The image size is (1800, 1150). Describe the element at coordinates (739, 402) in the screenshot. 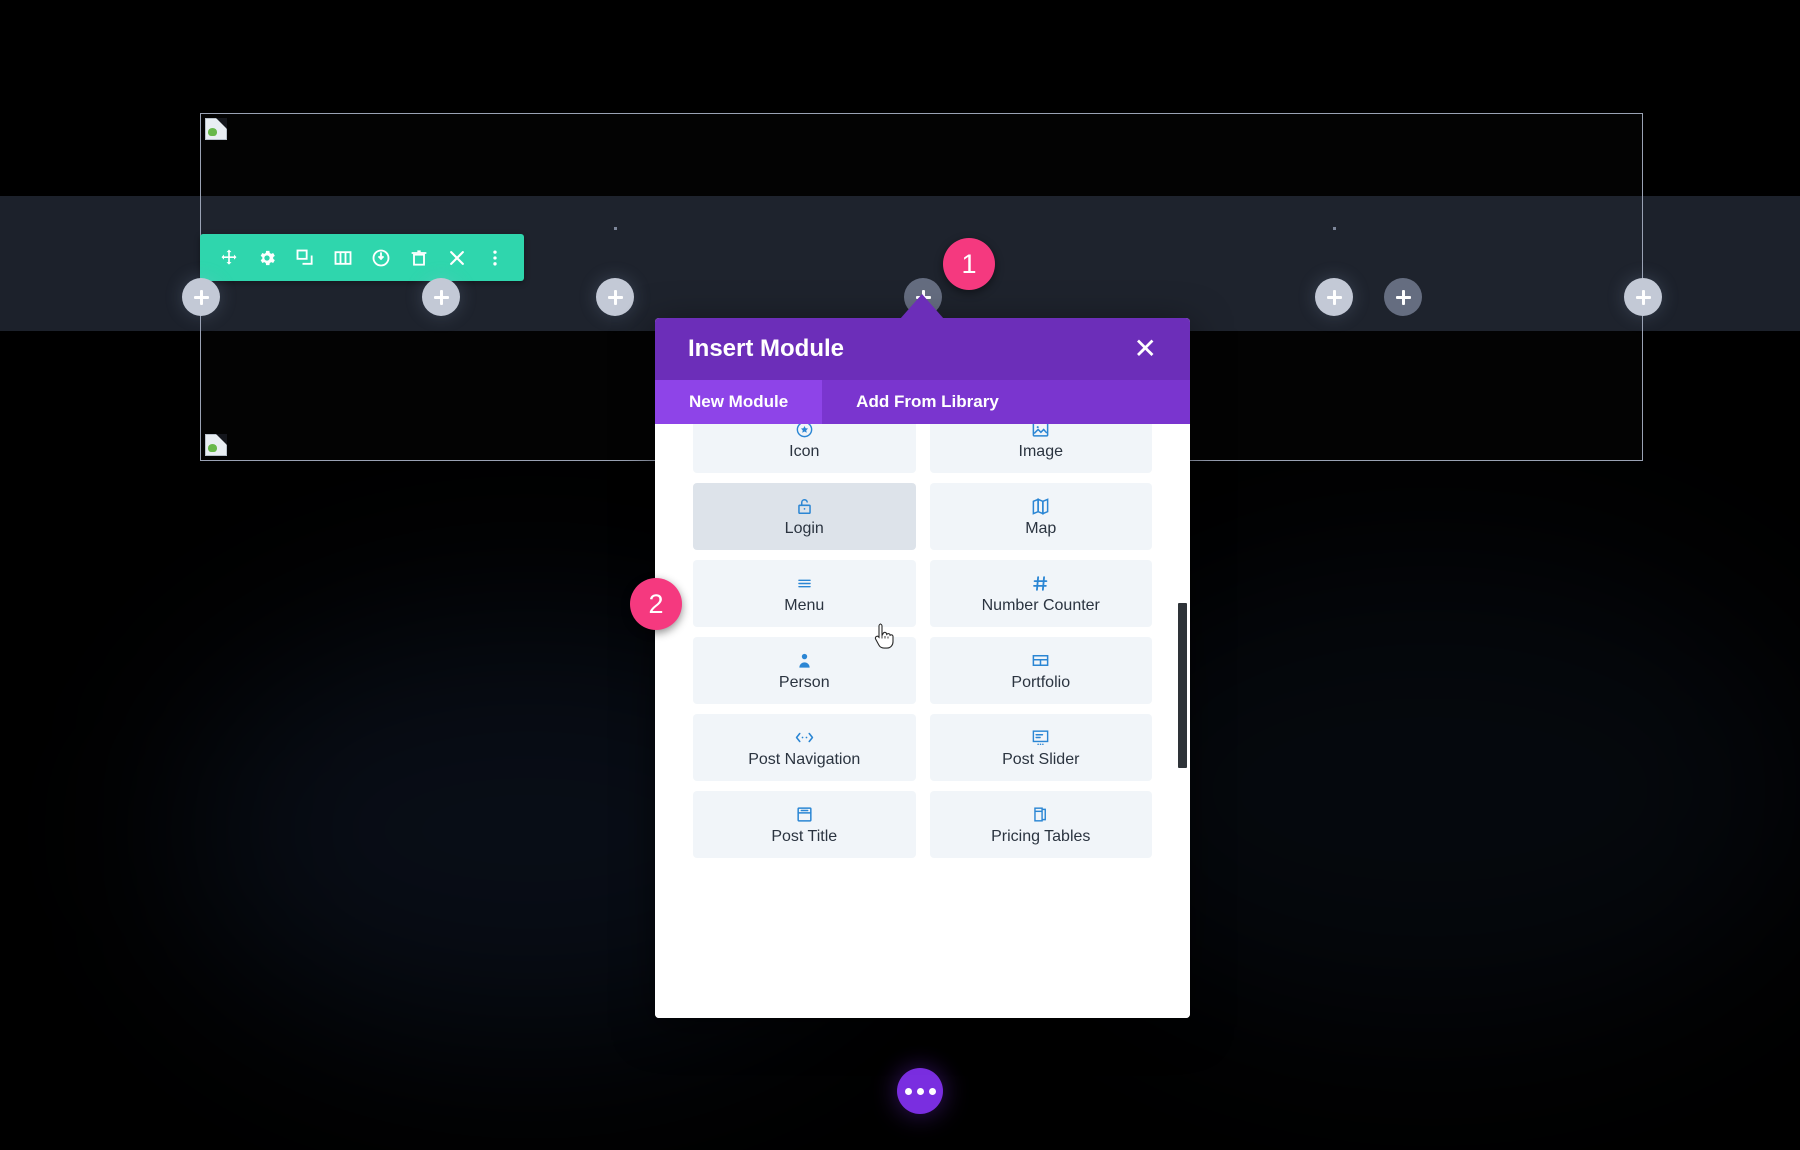

I see `tab-new-module: New Module` at that location.